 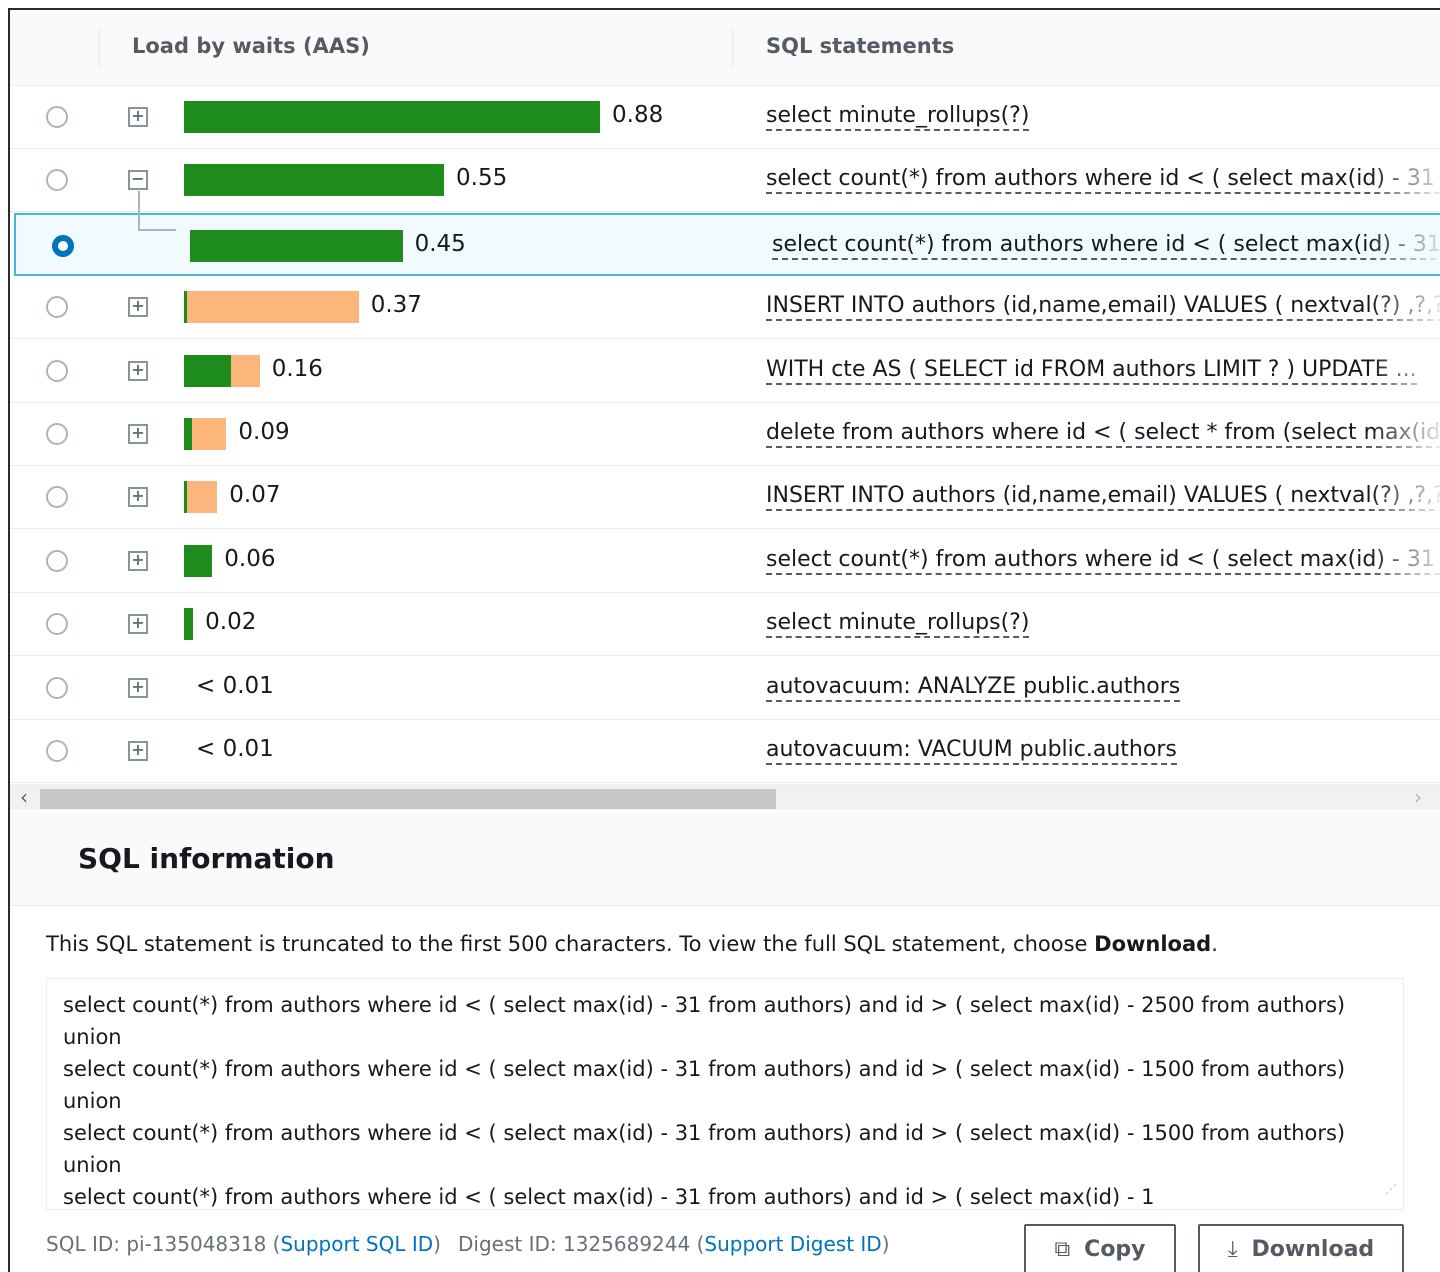 What do you see at coordinates (408, 799) in the screenshot?
I see `scrollbar-thumb` at bounding box center [408, 799].